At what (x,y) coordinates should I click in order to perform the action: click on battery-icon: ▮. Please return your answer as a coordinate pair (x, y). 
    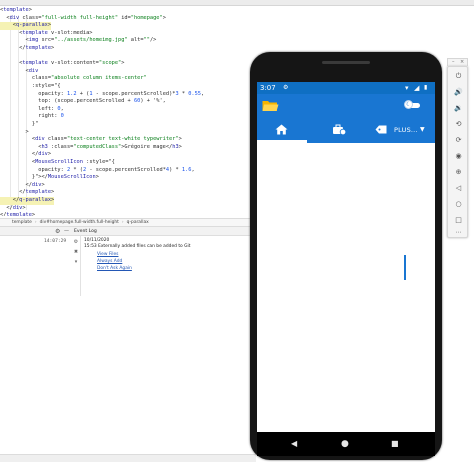
    Looking at the image, I should click on (426, 87).